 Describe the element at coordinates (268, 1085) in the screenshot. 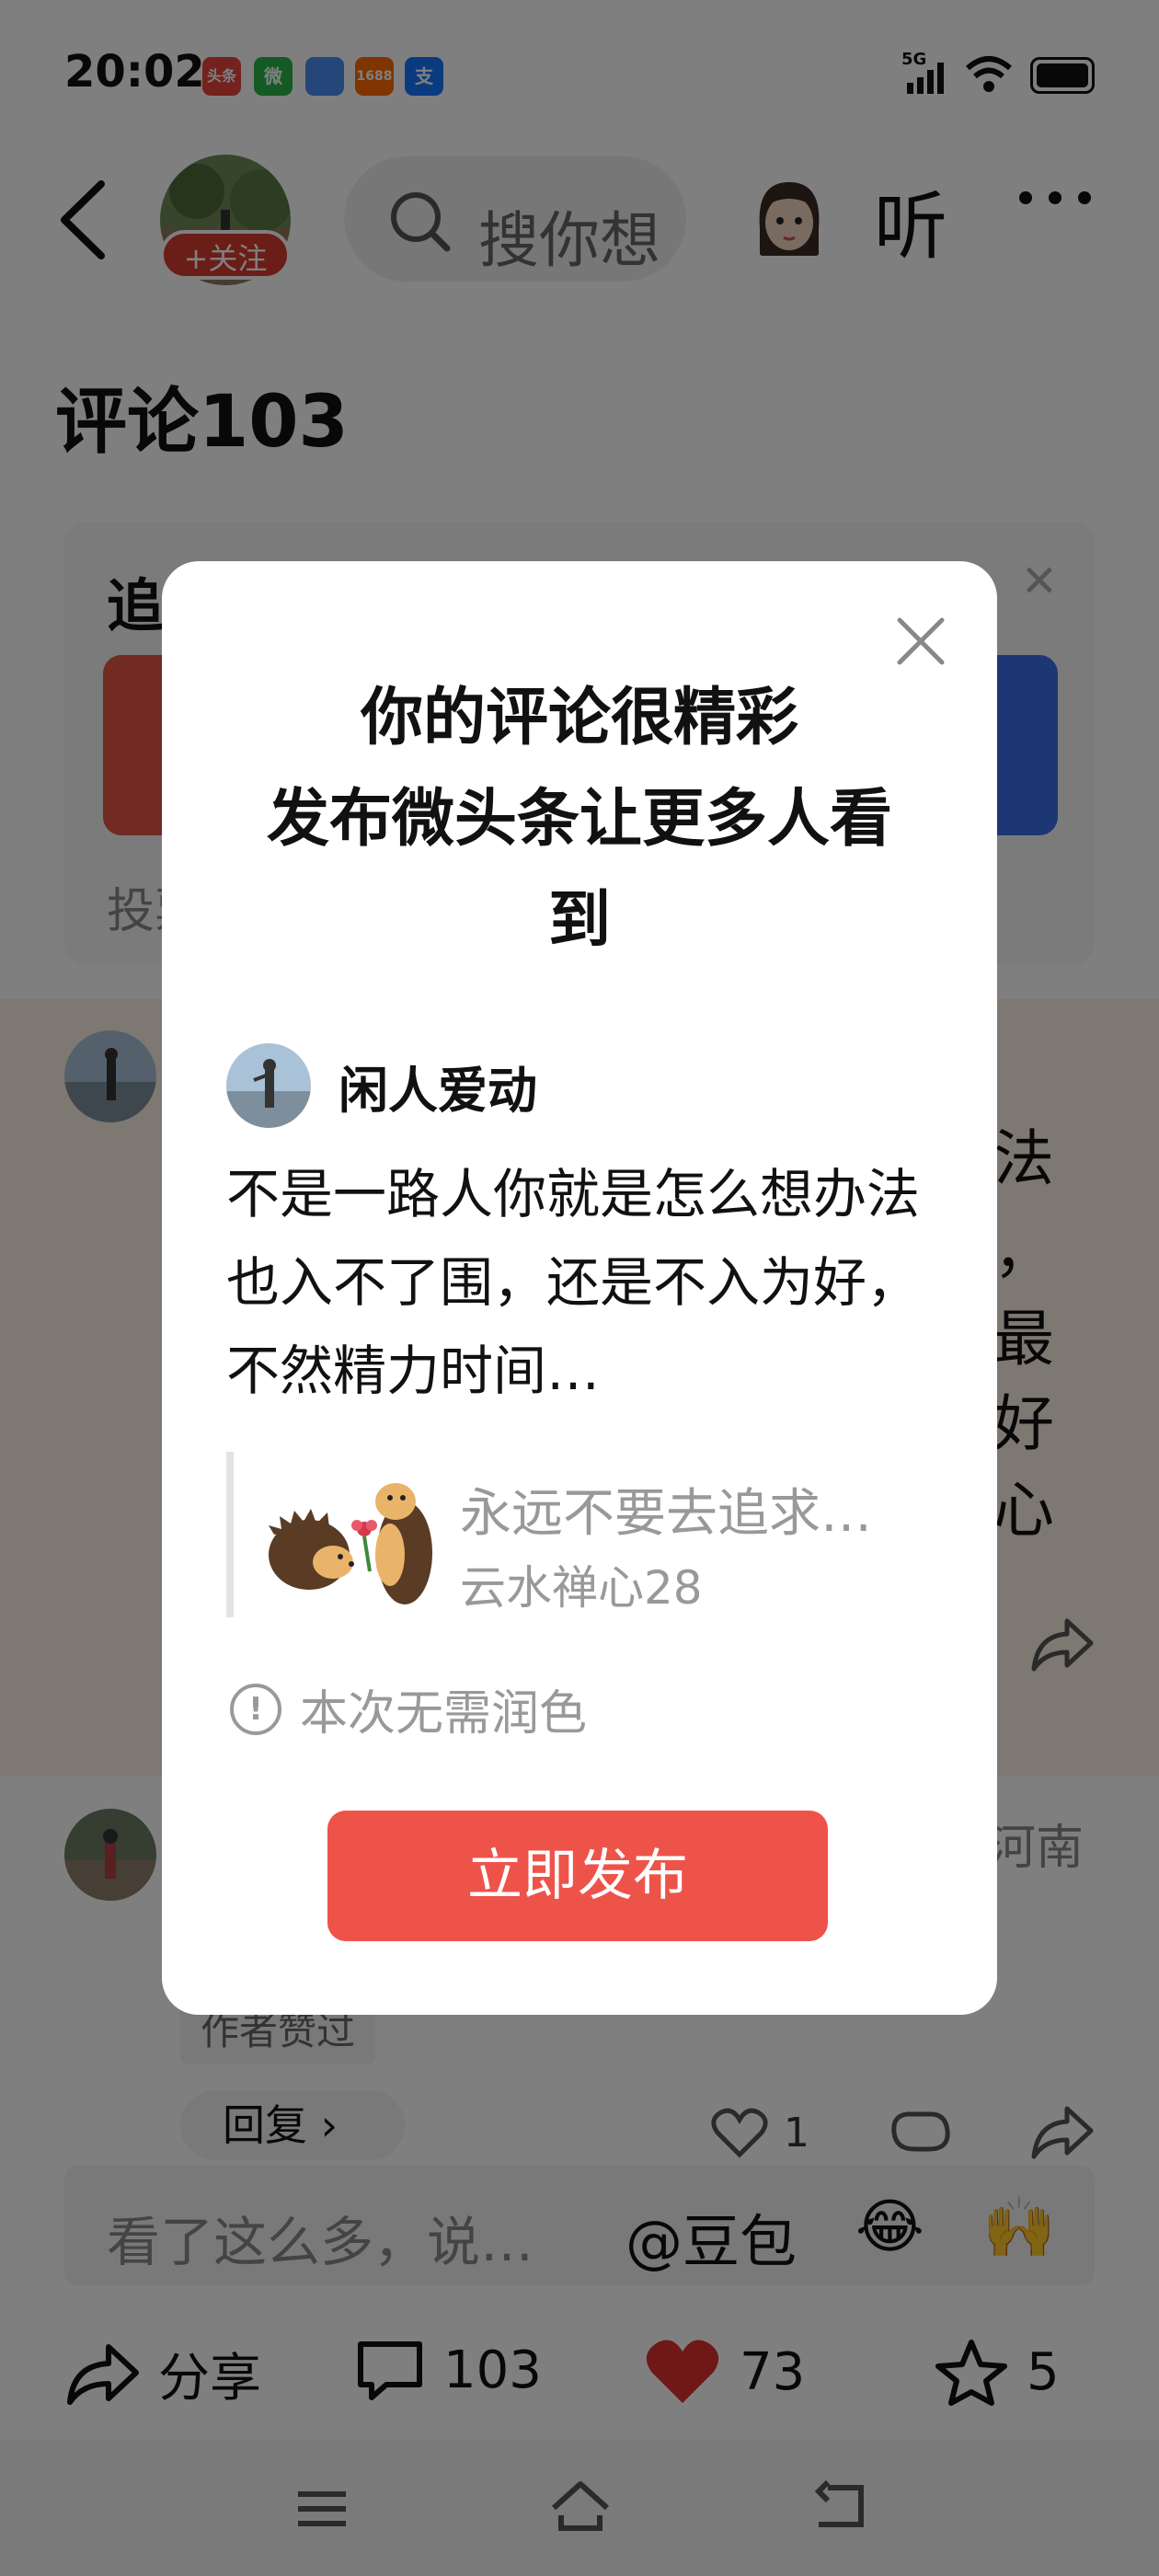

I see `user-avatar` at that location.